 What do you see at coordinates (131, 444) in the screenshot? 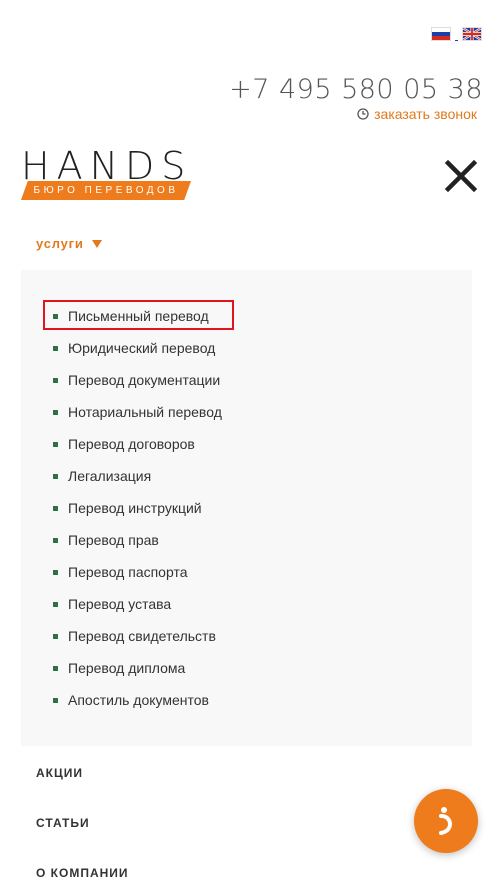
I see `submenu-item-label: Перевод договоров` at bounding box center [131, 444].